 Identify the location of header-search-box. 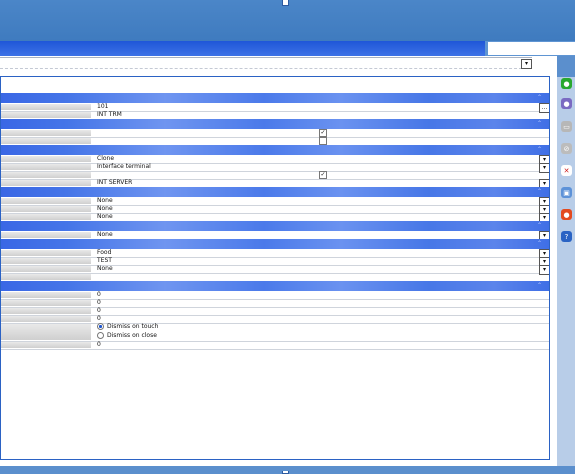
(531, 48).